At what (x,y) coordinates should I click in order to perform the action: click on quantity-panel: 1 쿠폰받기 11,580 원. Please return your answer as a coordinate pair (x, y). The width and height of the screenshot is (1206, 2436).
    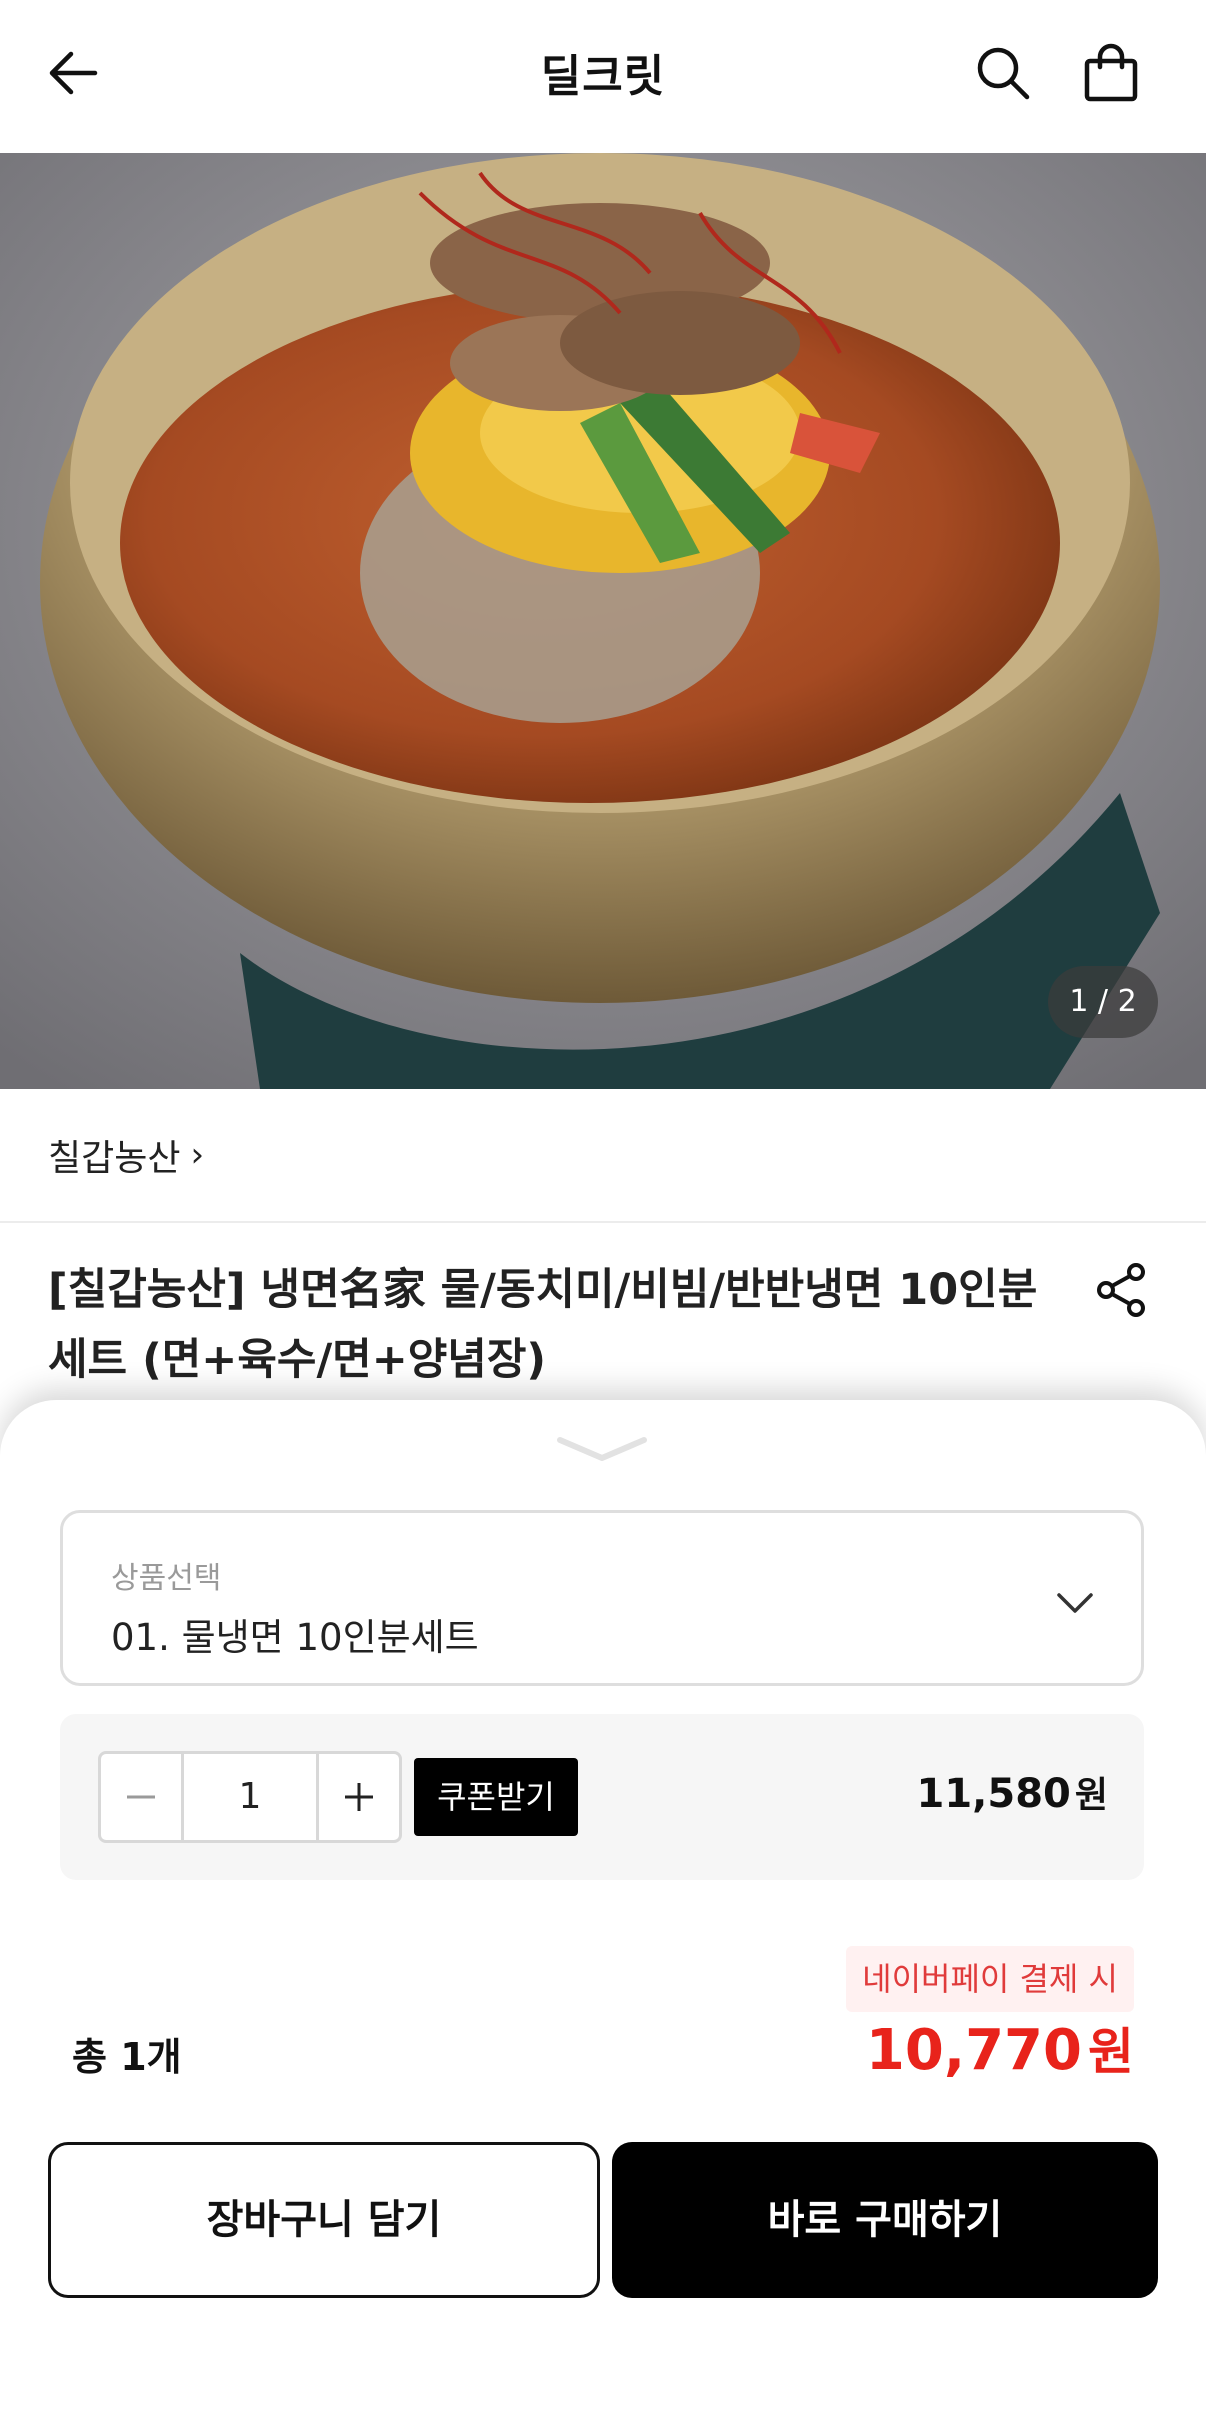
    Looking at the image, I should click on (602, 1797).